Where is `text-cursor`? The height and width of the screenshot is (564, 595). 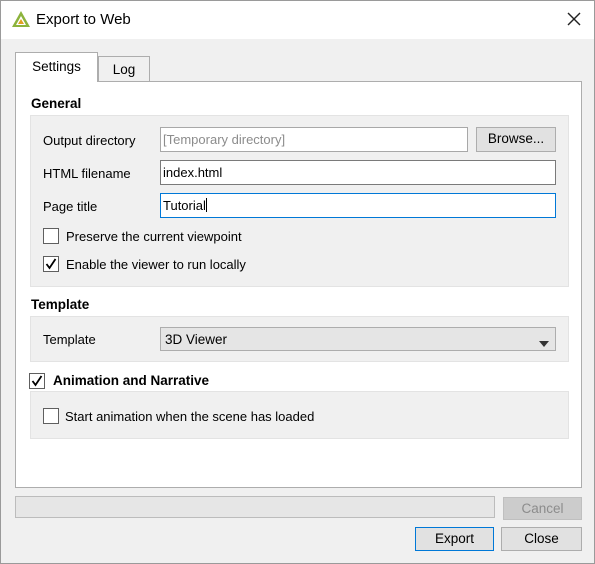 text-cursor is located at coordinates (206, 205).